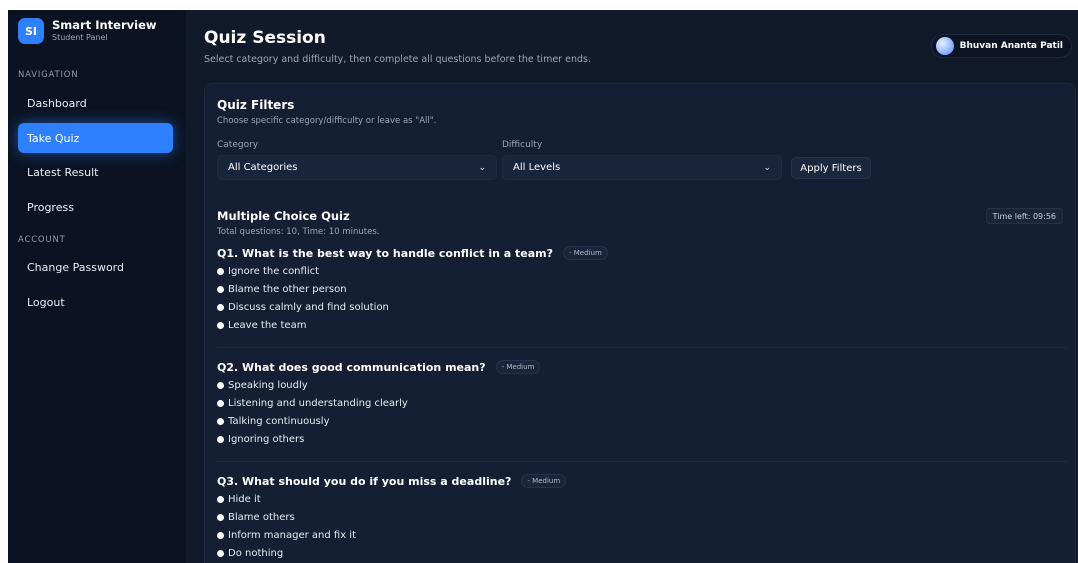 The image size is (1078, 563). I want to click on avatar, so click(944, 46).